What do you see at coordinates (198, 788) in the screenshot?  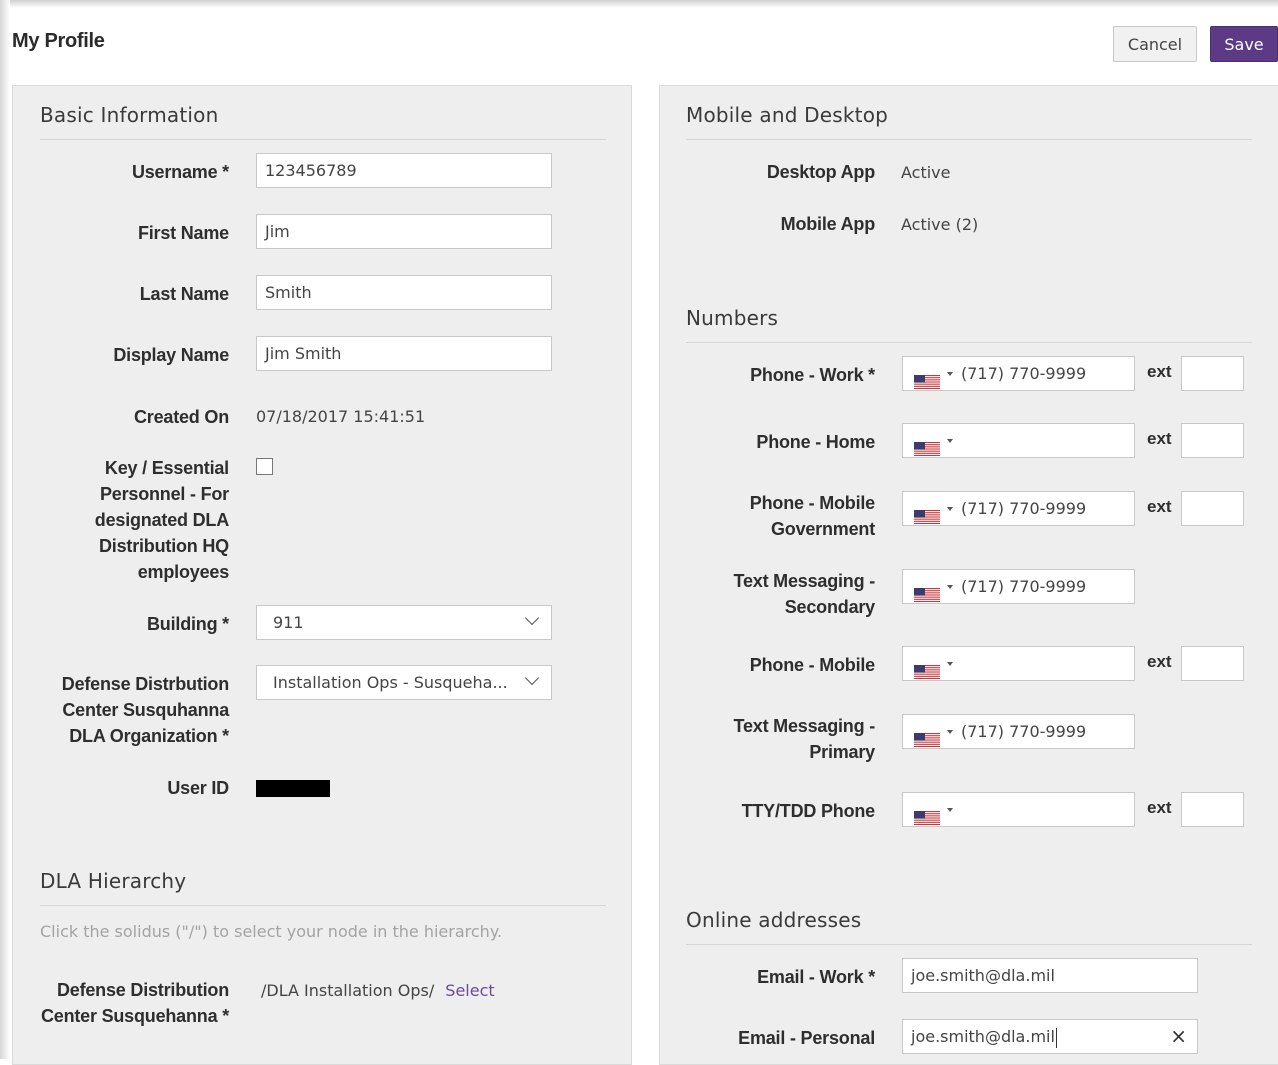 I see `user-id-label: User ID` at bounding box center [198, 788].